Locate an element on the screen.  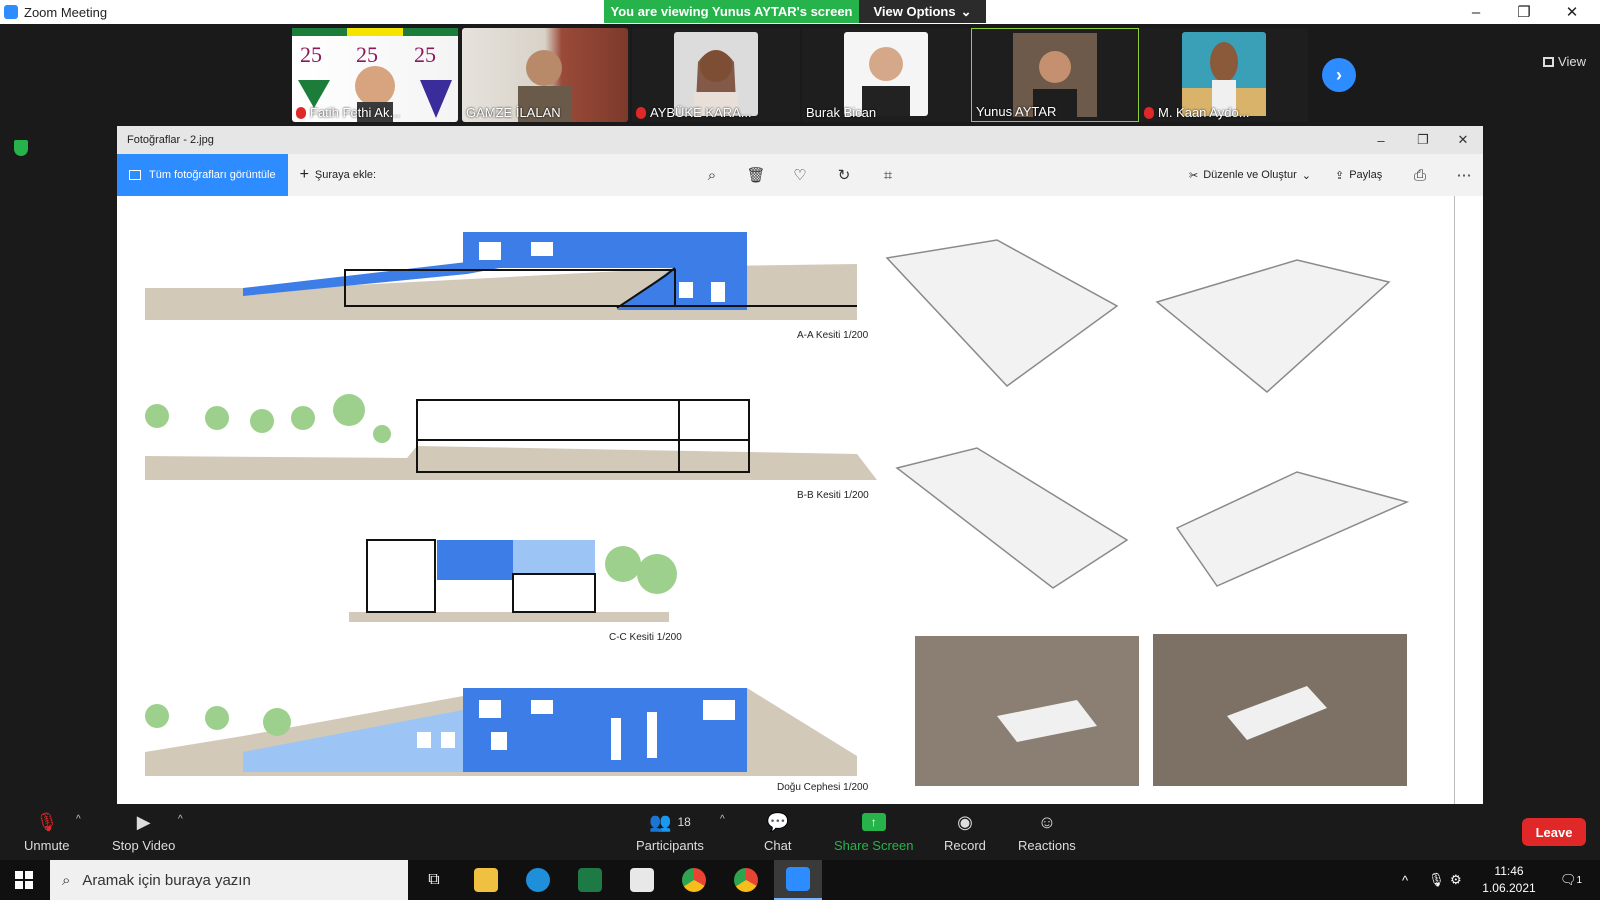
start-button is located at coordinates (24, 880).